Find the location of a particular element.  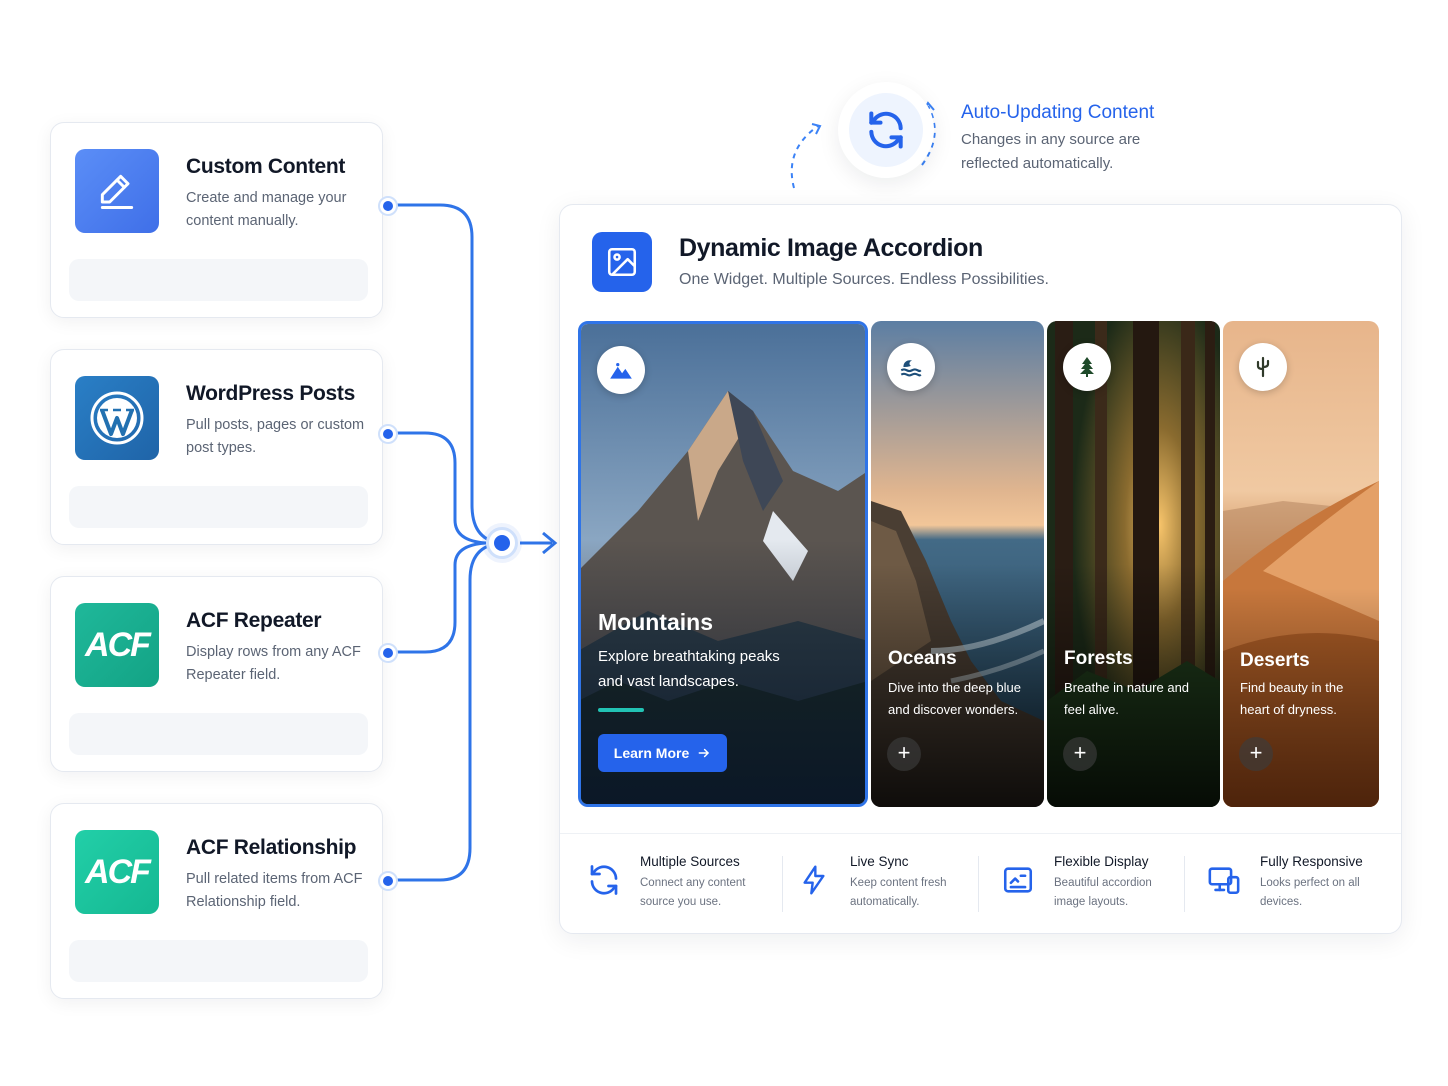

panel-title: Deserts is located at coordinates (1275, 660).